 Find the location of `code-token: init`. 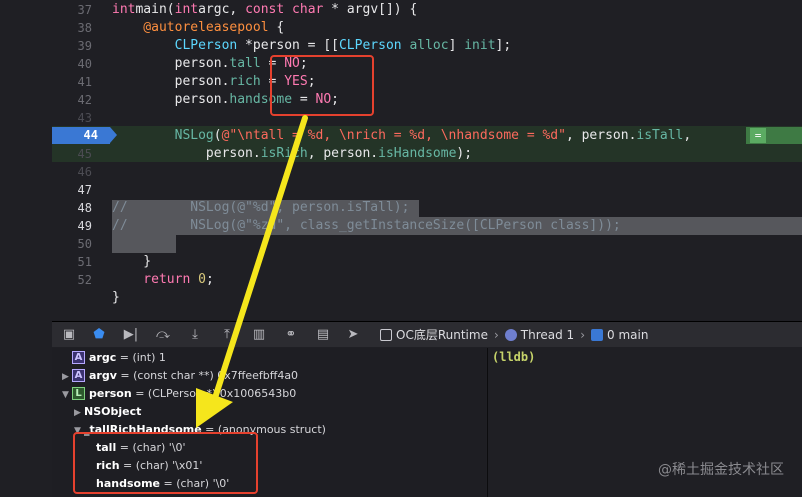

code-token: init is located at coordinates (480, 45).